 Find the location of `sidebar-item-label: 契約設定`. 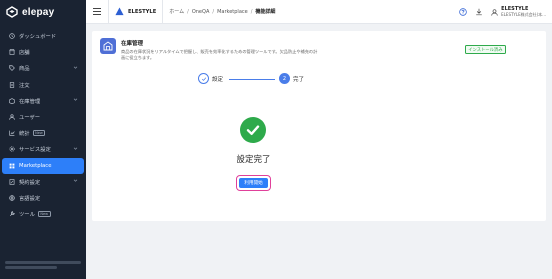

sidebar-item-label: 契約設定 is located at coordinates (30, 182).